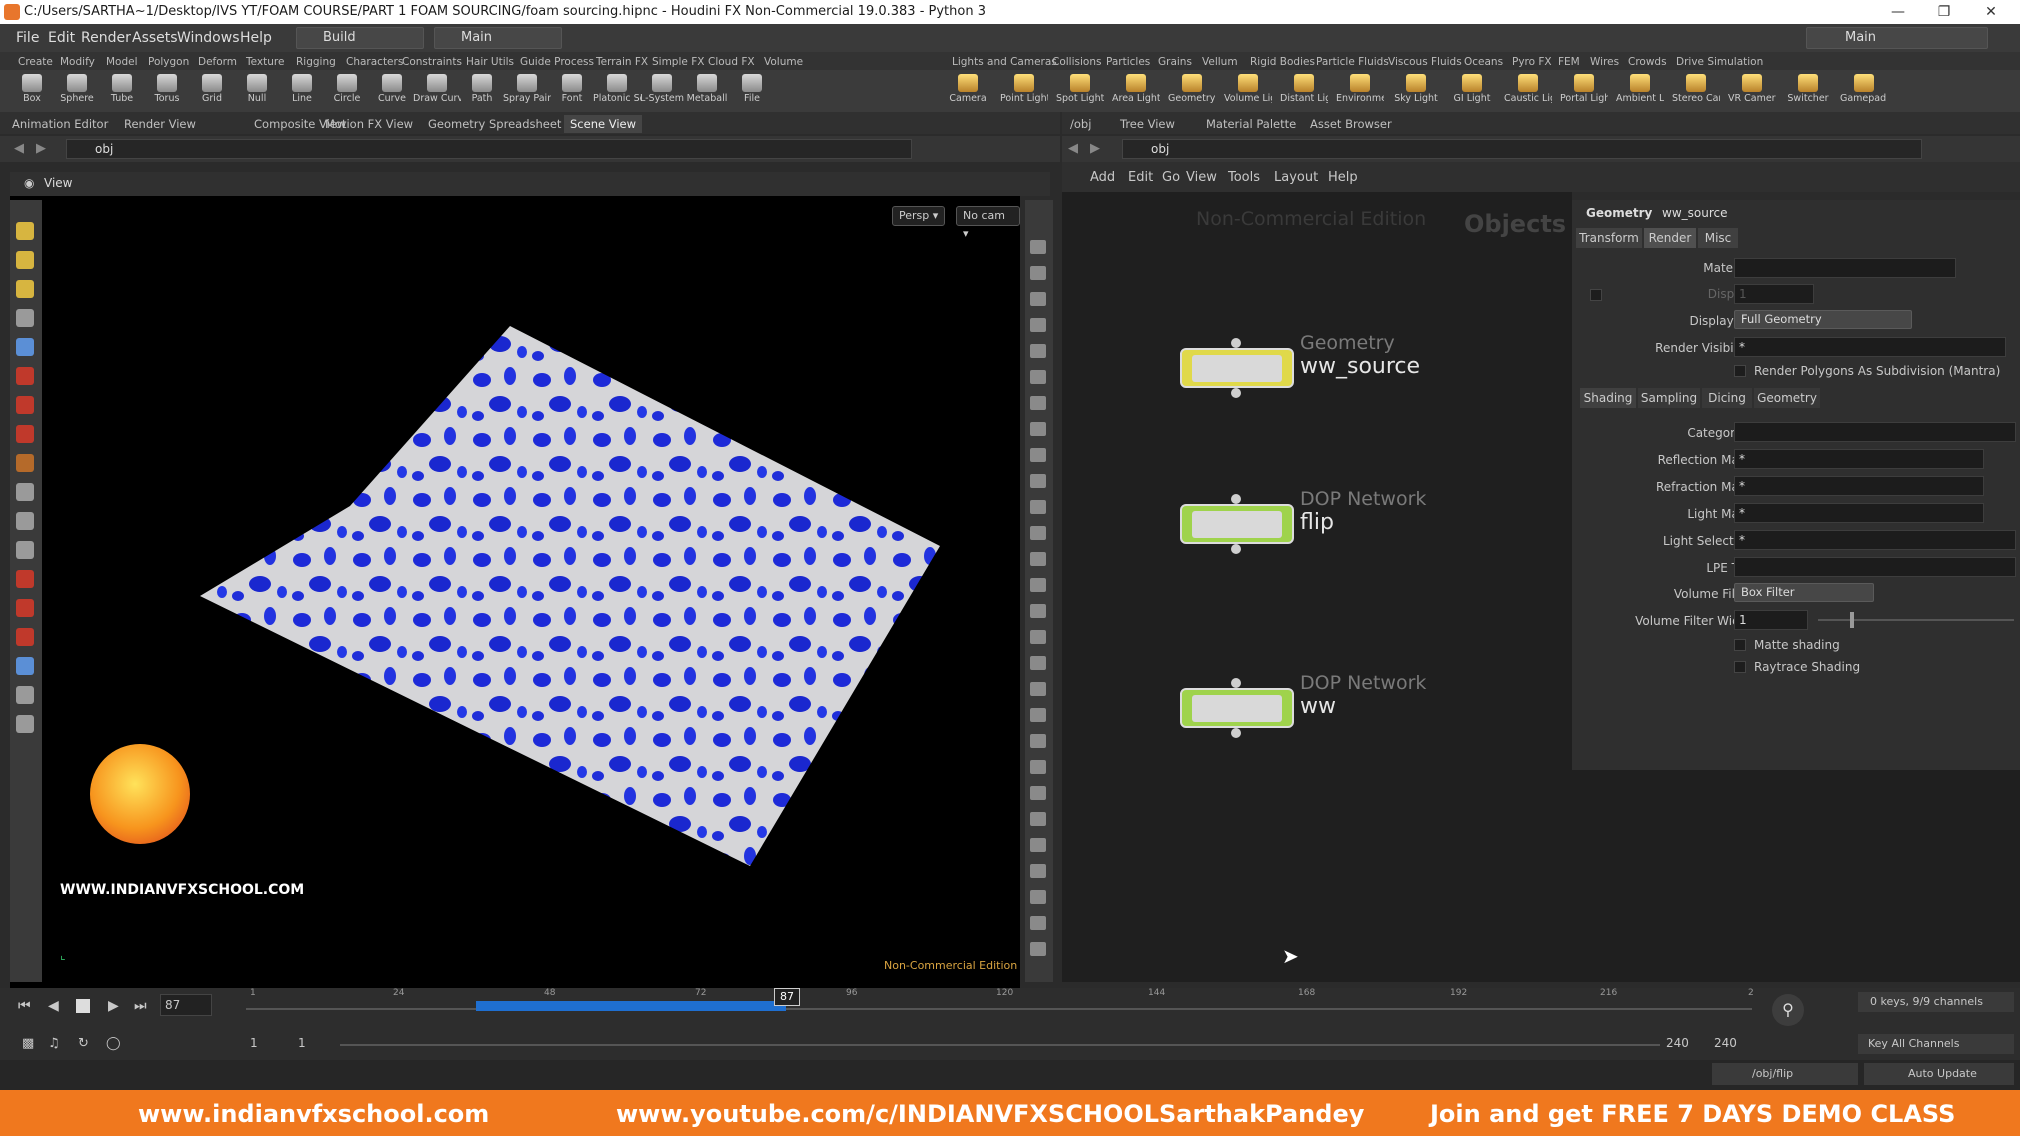 This screenshot has height=1136, width=2020. I want to click on node-ww, so click(1237, 708).